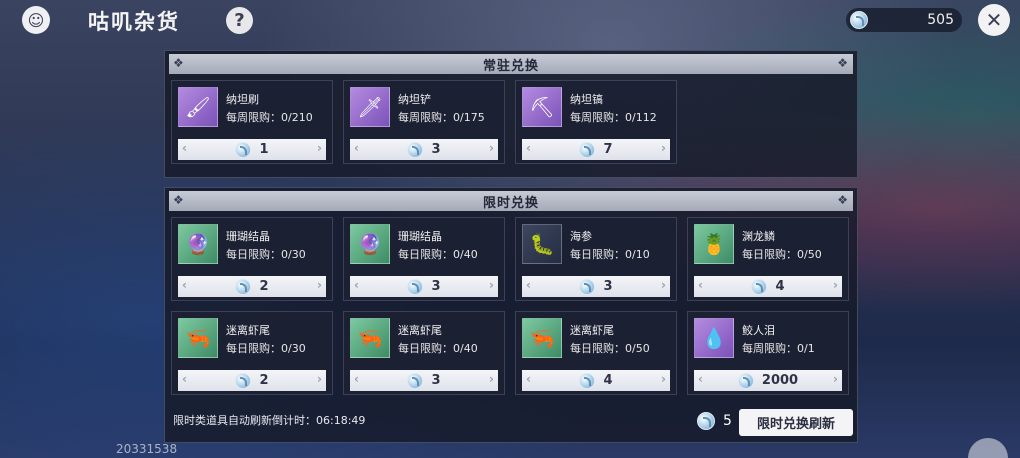 The width and height of the screenshot is (1020, 458). I want to click on item-price: 2000, so click(780, 380).